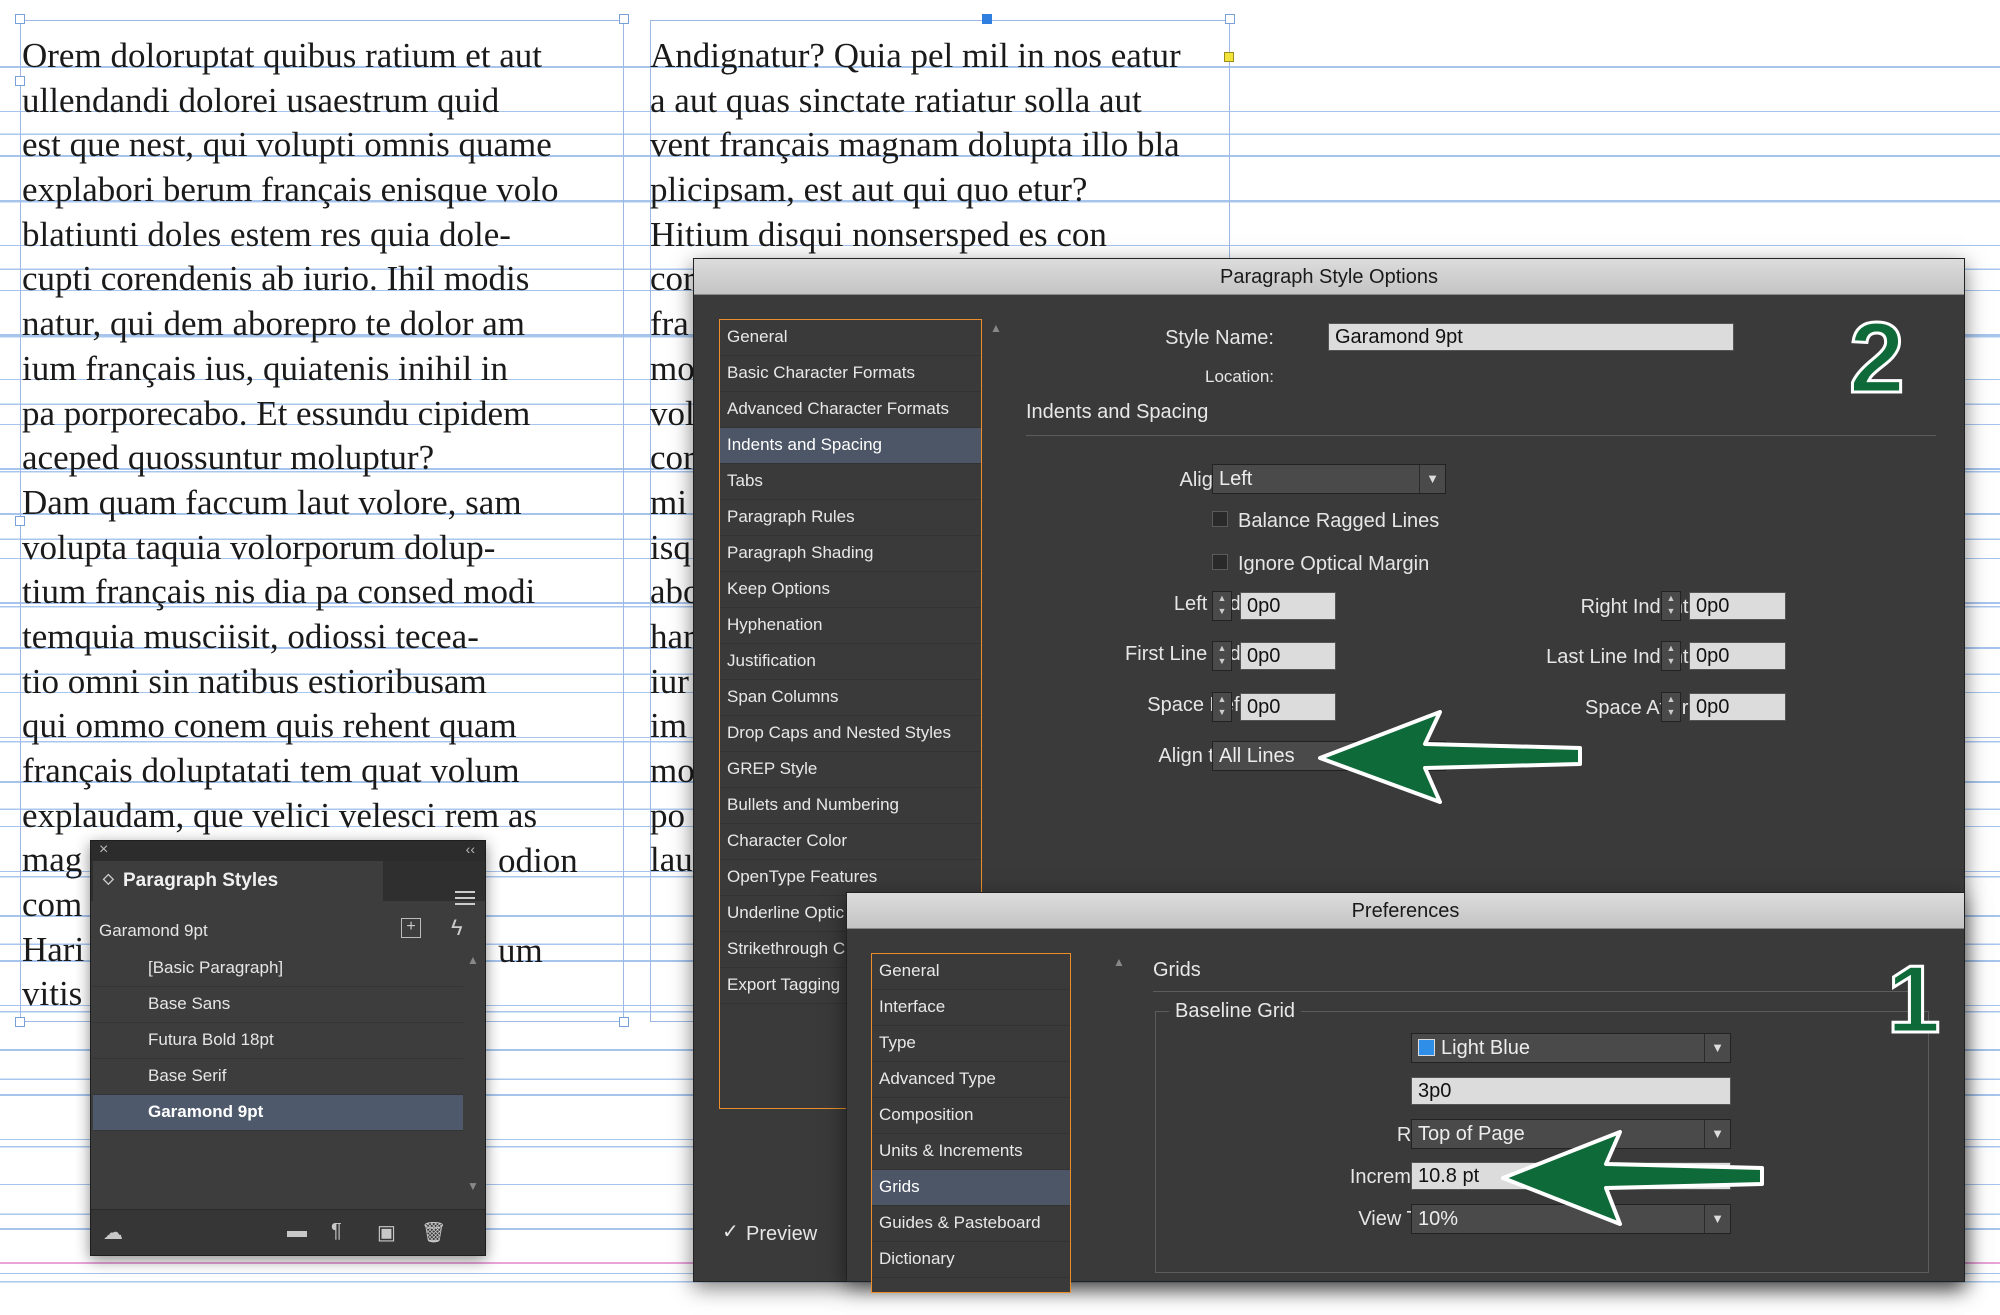 The height and width of the screenshot is (1315, 2000). What do you see at coordinates (411, 928) in the screenshot?
I see `new-style-group-icon: +` at bounding box center [411, 928].